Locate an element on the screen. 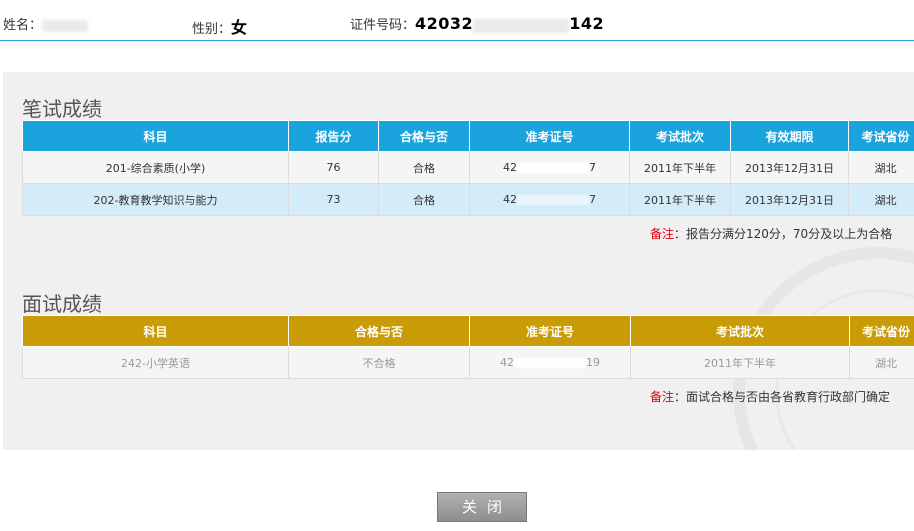 Image resolution: width=914 pixels, height=531 pixels. interview-note: 备注：面试合格与否由各省教育行政部门确定 is located at coordinates (782, 396).